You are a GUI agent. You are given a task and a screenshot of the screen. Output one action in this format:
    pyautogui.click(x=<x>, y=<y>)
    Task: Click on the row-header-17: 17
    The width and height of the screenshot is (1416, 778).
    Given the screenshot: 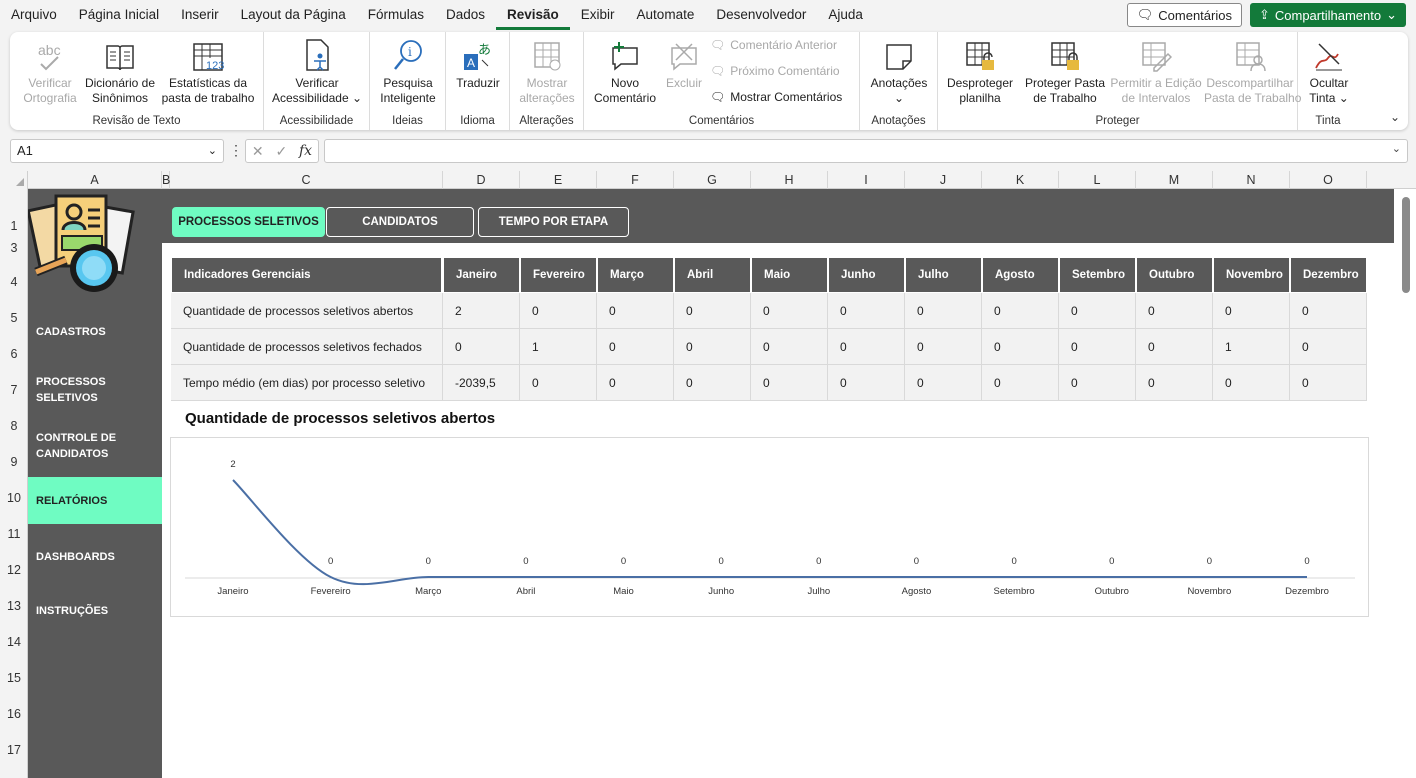 What is the action you would take?
    pyautogui.click(x=14, y=750)
    